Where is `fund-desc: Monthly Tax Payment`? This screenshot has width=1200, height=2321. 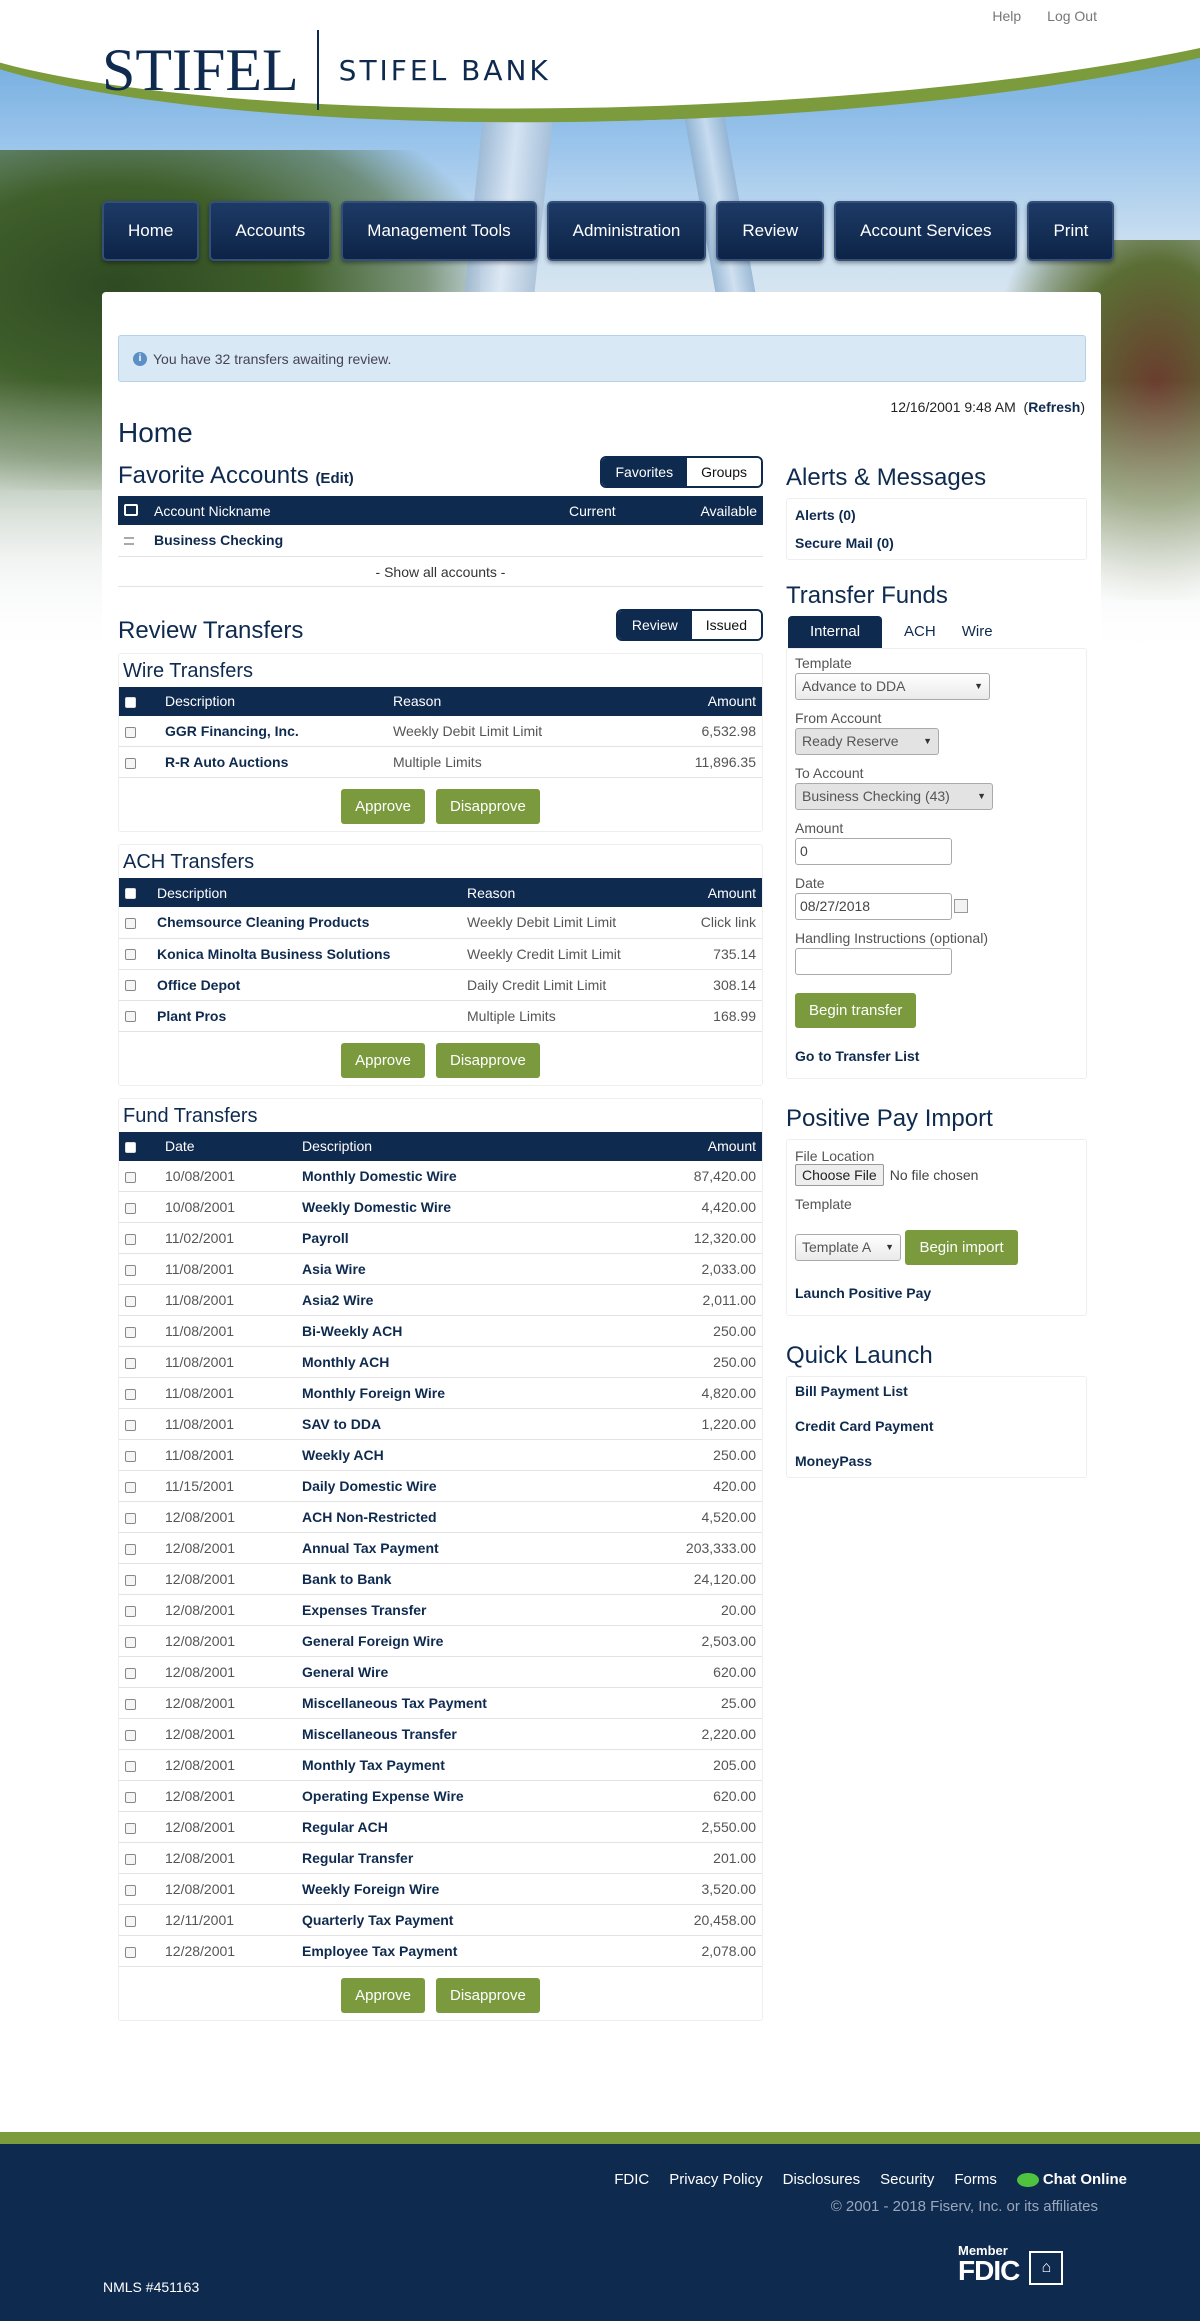 fund-desc: Monthly Tax Payment is located at coordinates (460, 1765).